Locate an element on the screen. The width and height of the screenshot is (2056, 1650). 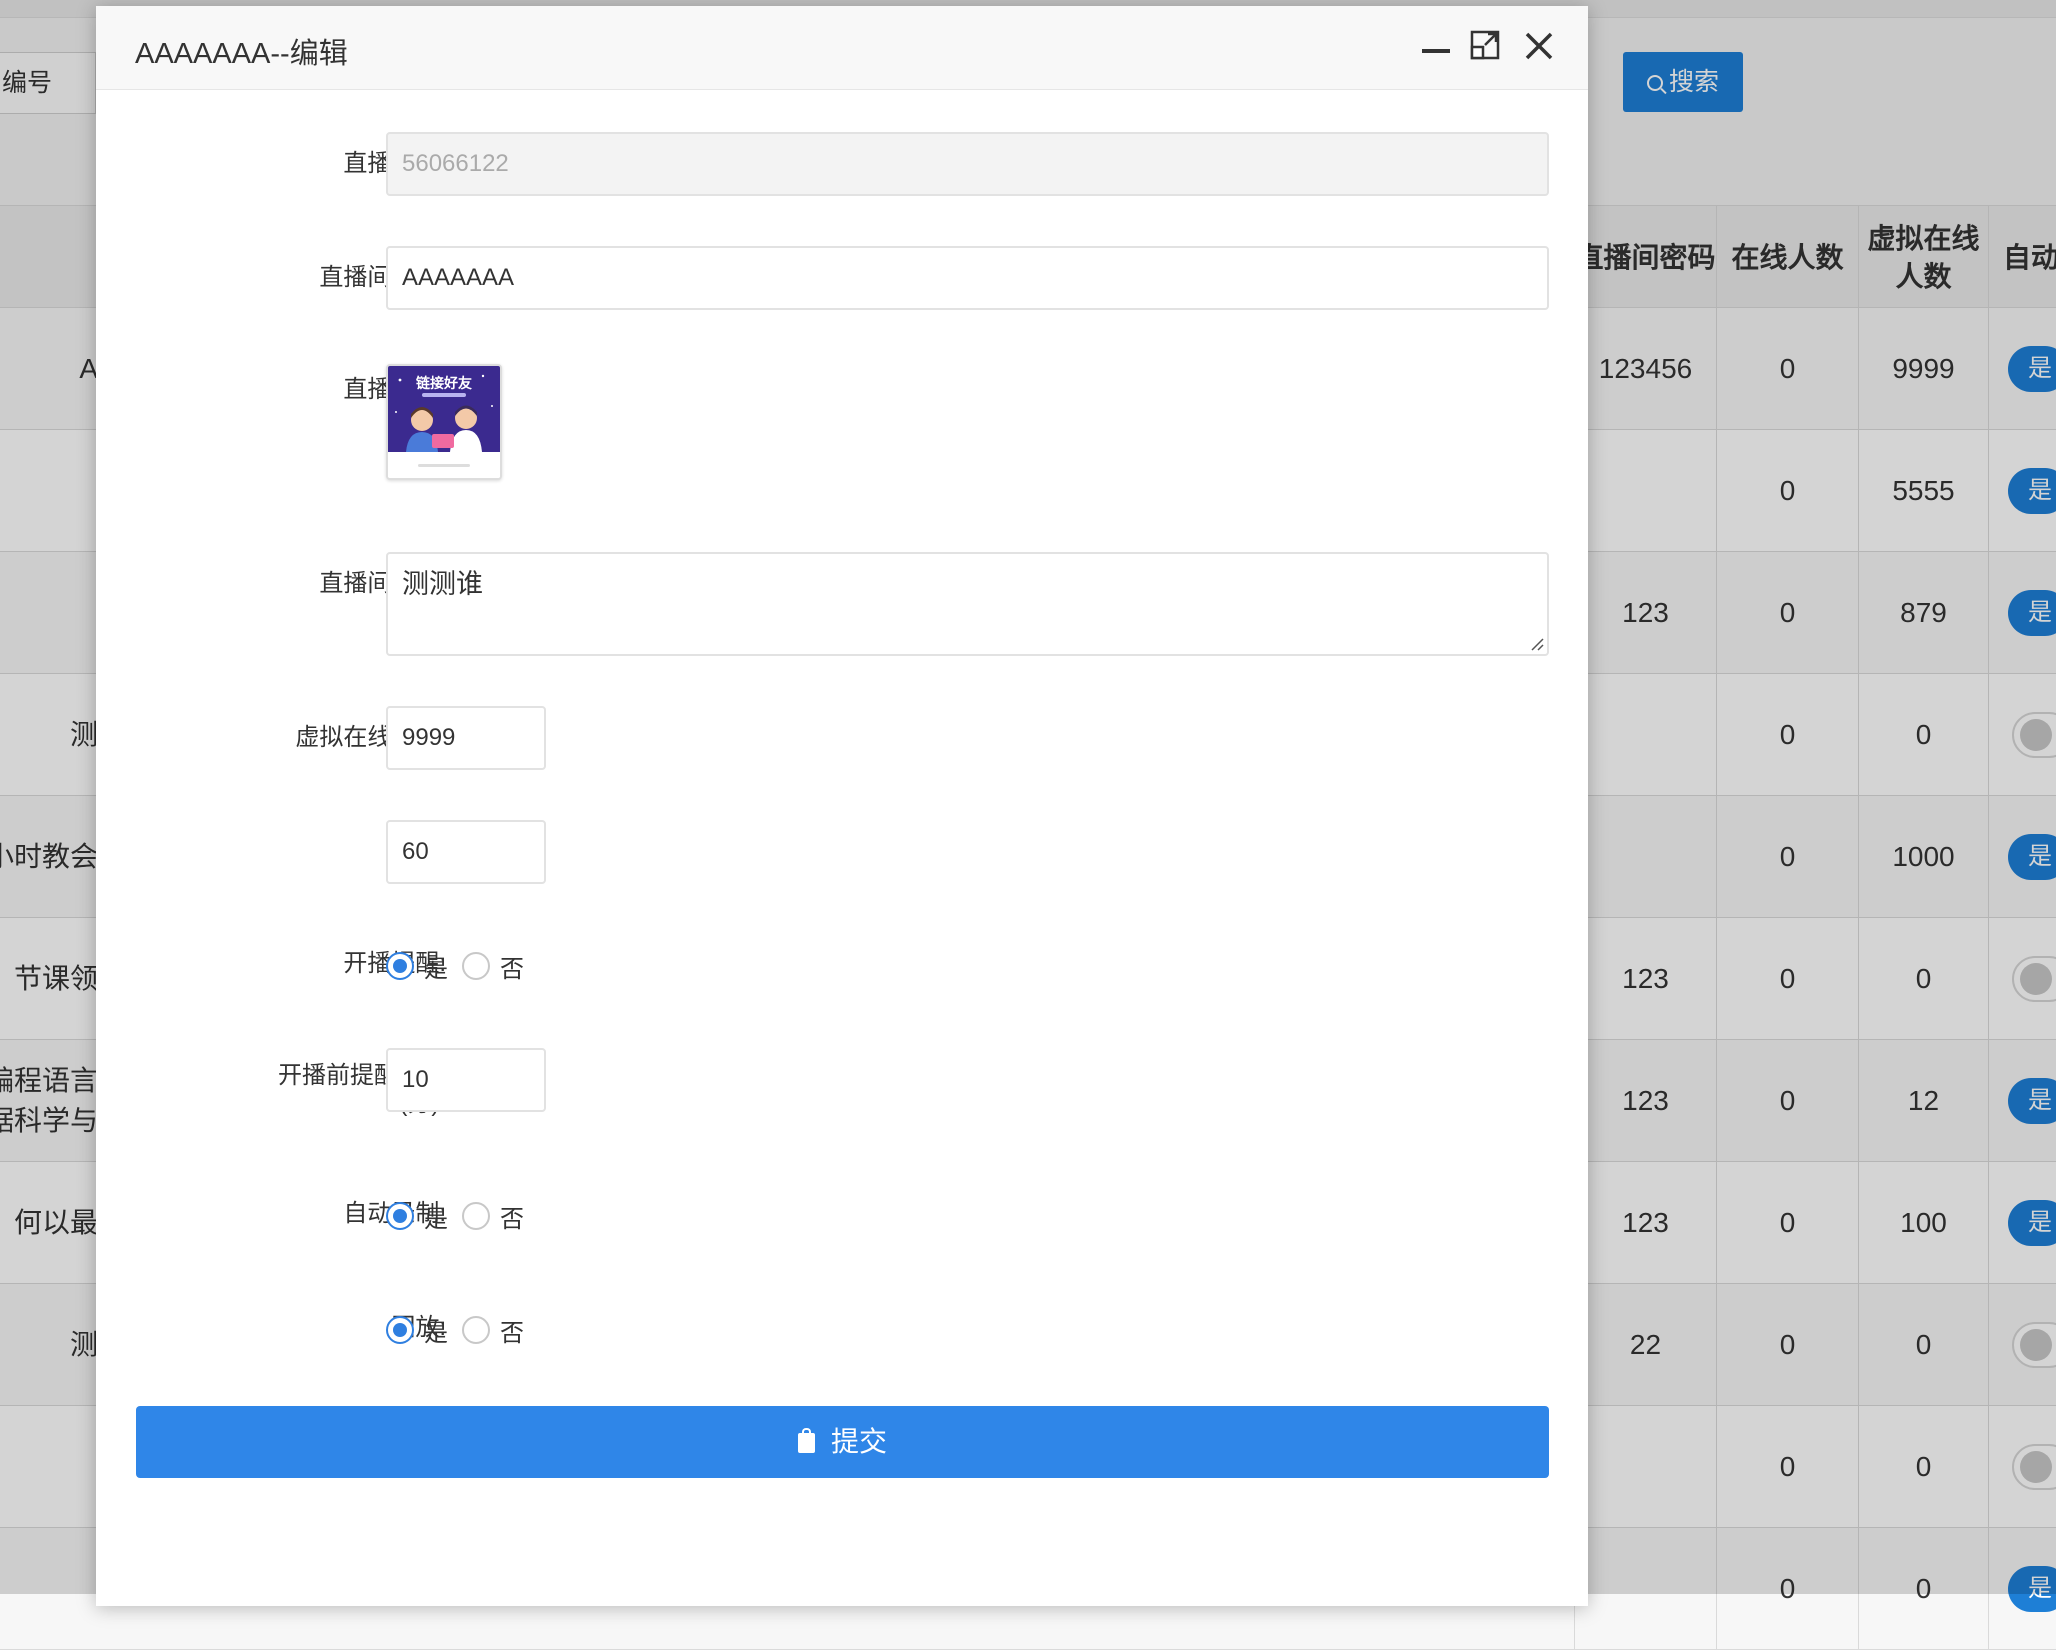
submit-label: 提交 is located at coordinates (858, 1441).